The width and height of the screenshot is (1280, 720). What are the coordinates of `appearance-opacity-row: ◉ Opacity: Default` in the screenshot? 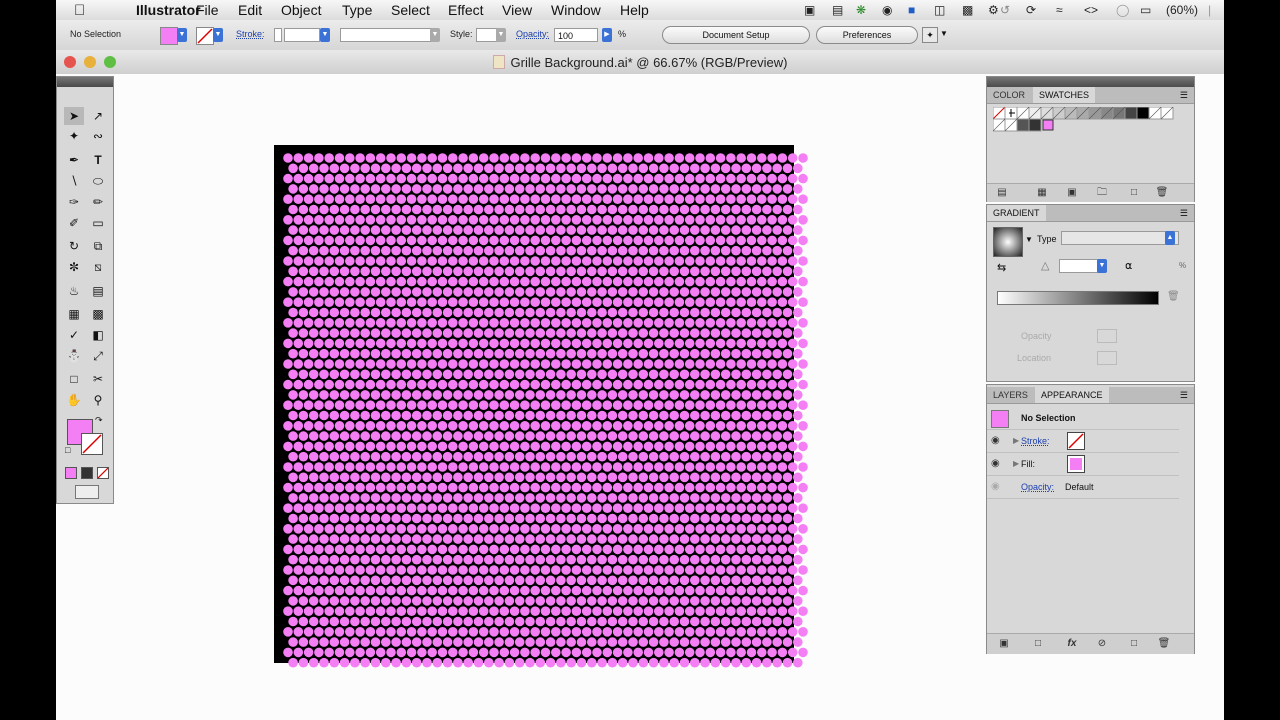 It's located at (1083, 487).